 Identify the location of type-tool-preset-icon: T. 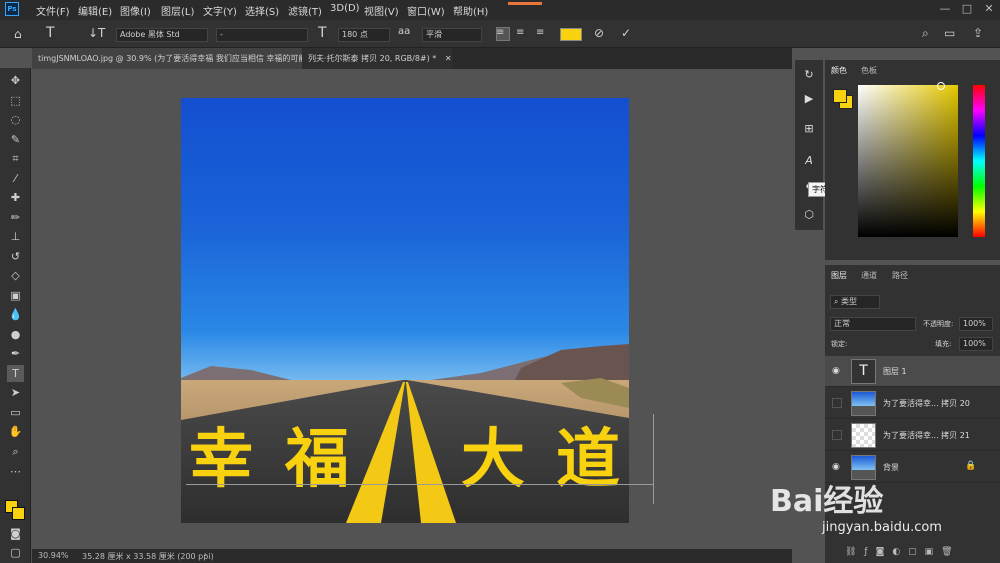
(50, 33).